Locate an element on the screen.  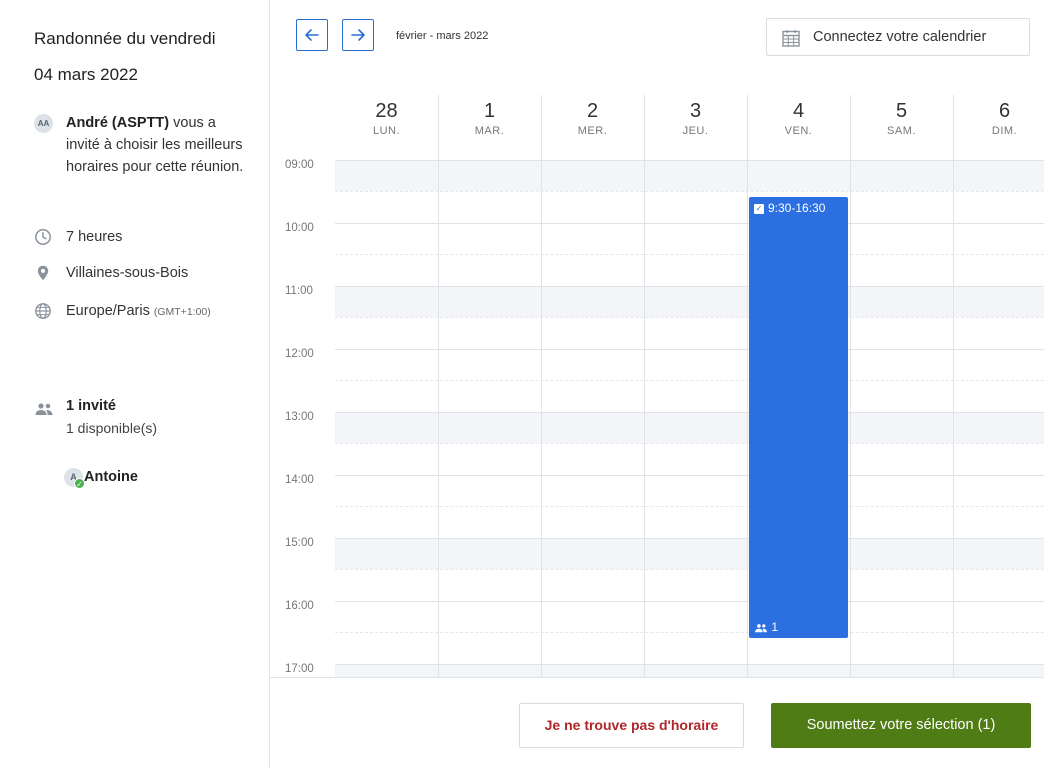
connect-calendar-label: Connectez votre calendrier is located at coordinates (900, 37).